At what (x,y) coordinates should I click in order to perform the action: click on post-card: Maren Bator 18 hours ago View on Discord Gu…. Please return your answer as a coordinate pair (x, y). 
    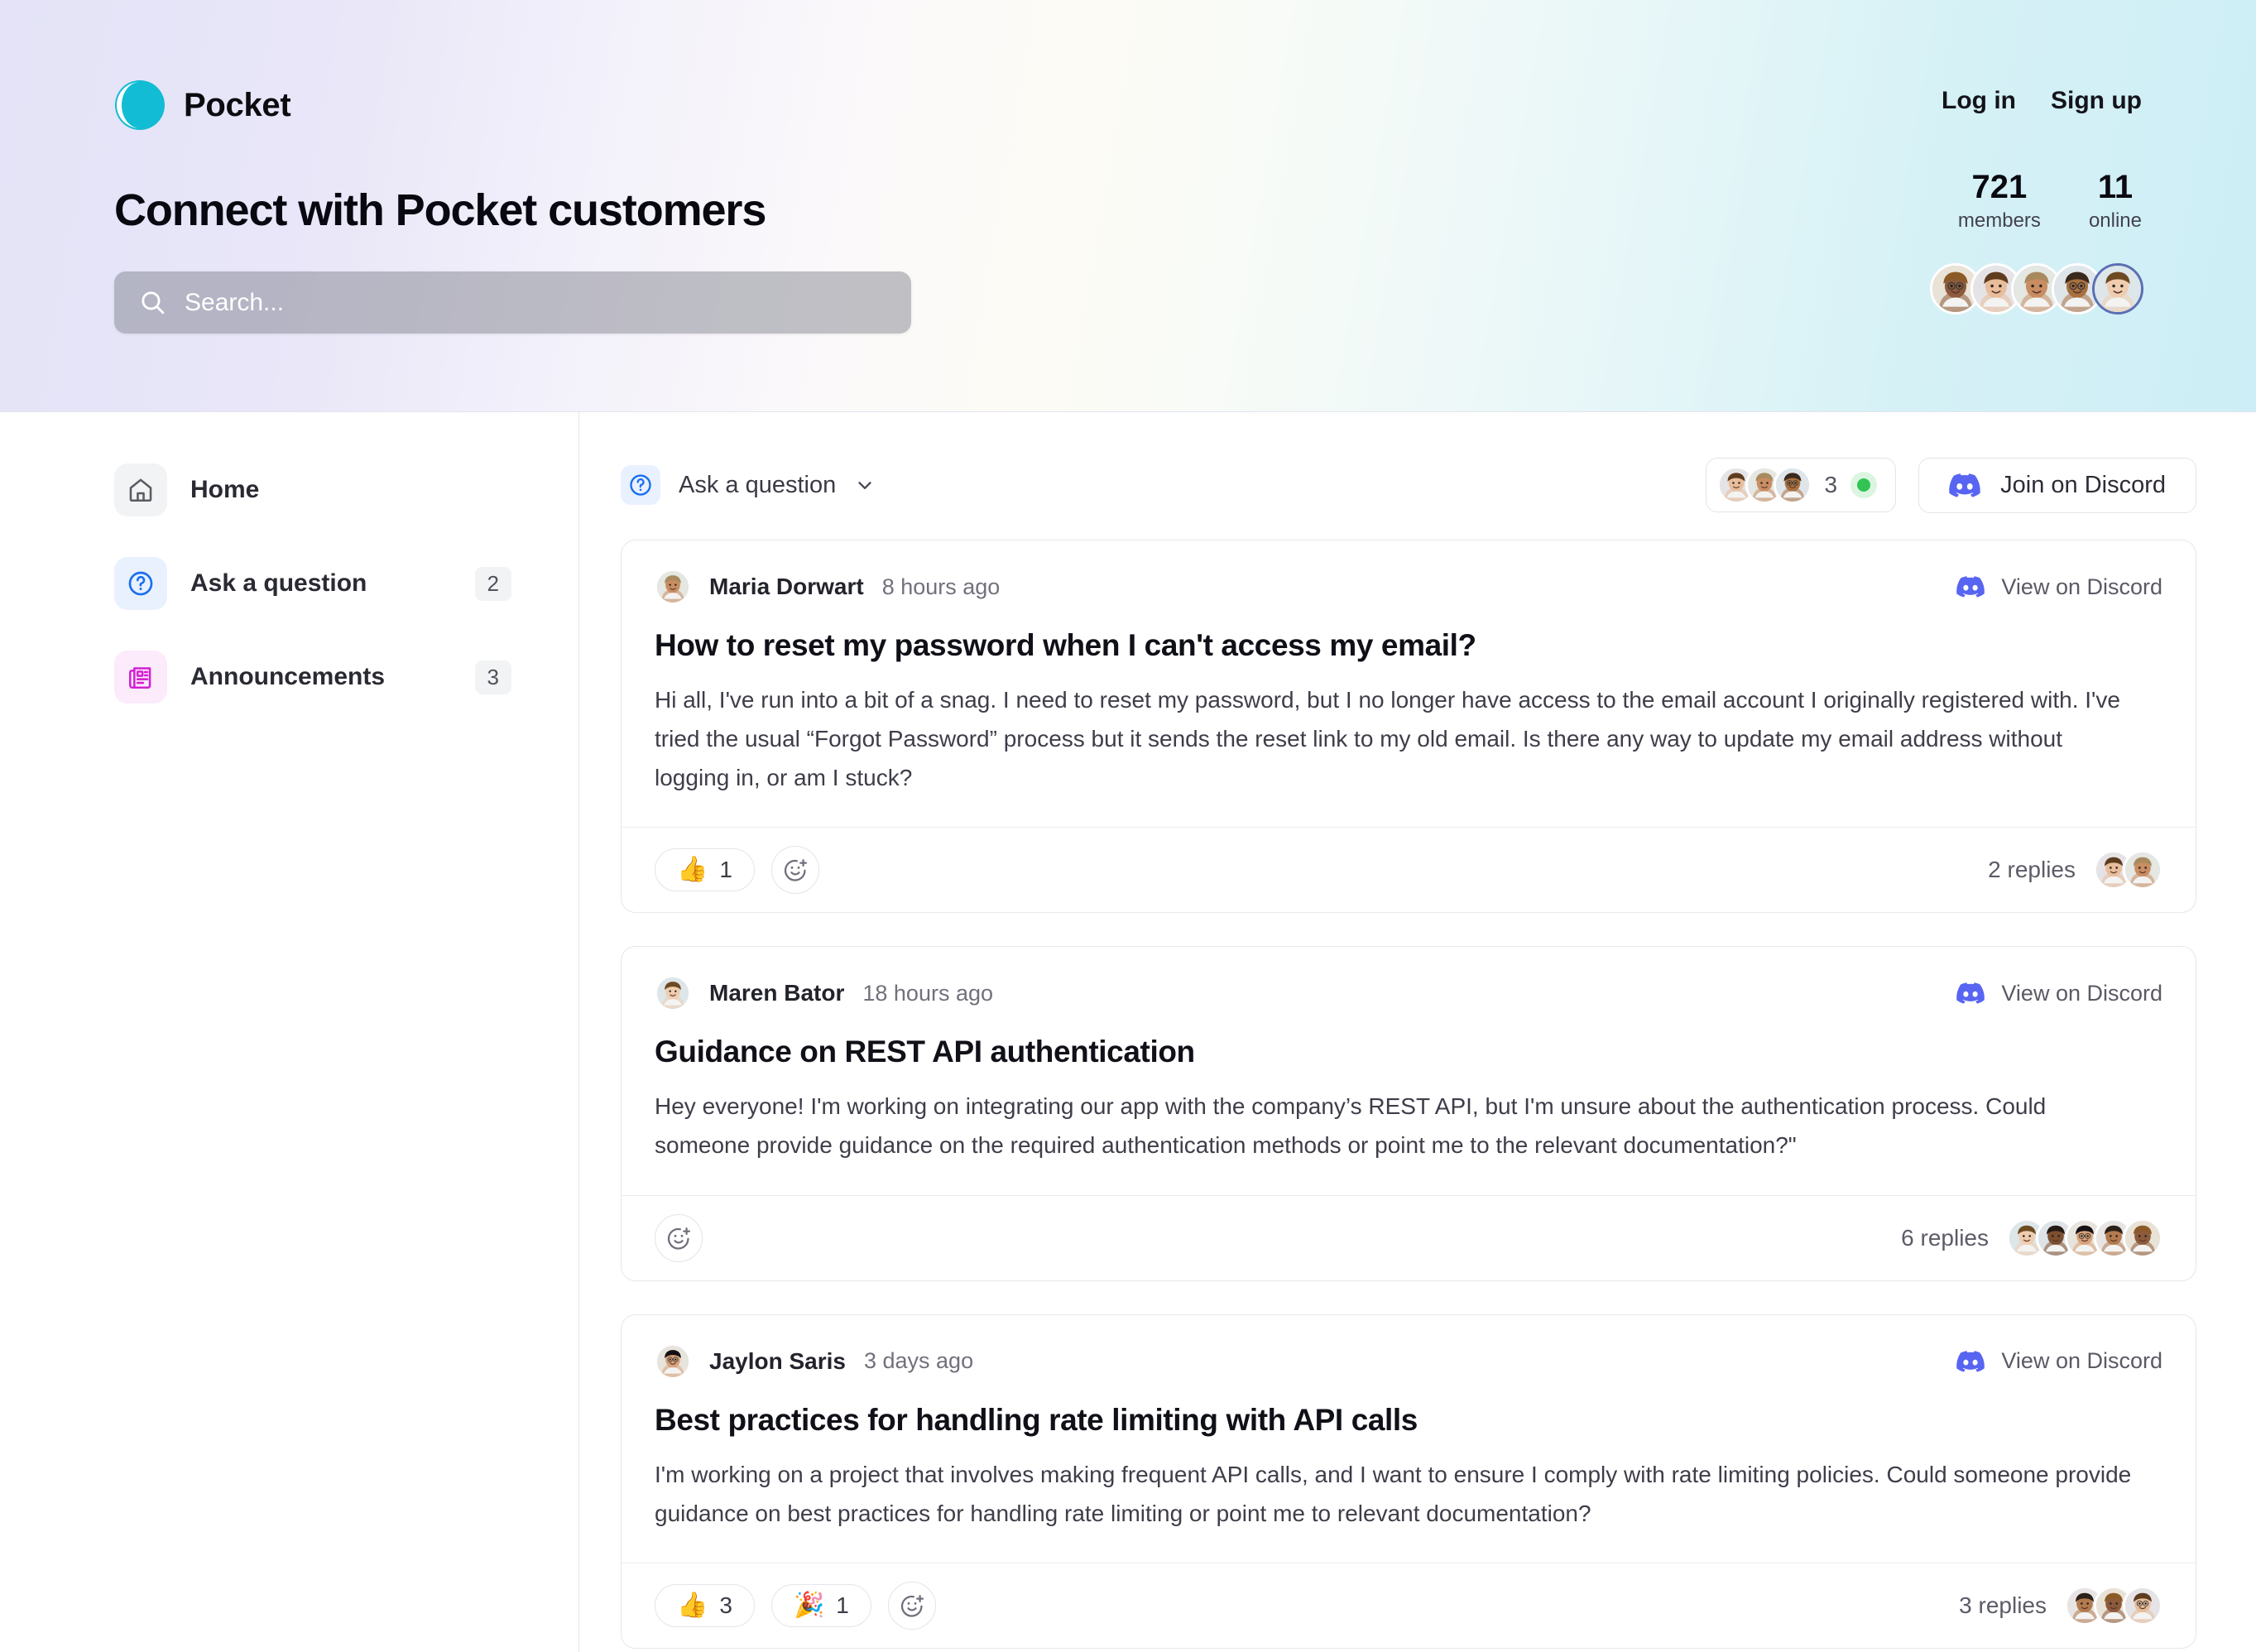
    Looking at the image, I should click on (1408, 1113).